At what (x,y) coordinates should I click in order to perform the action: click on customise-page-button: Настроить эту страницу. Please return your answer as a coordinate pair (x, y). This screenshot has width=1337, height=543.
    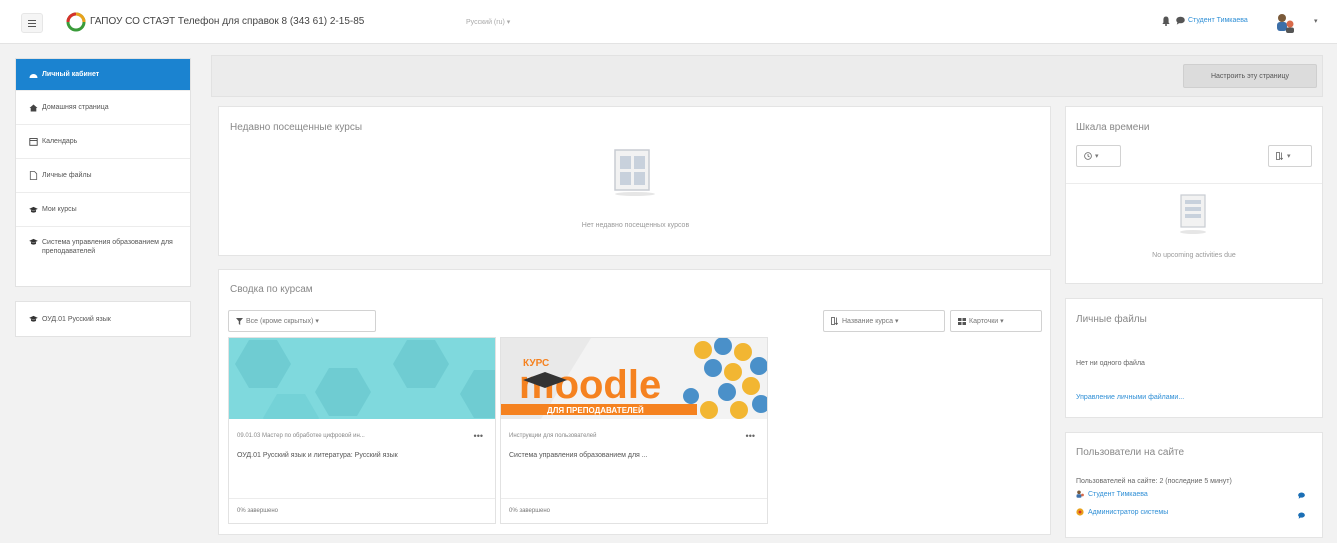
    Looking at the image, I should click on (1250, 76).